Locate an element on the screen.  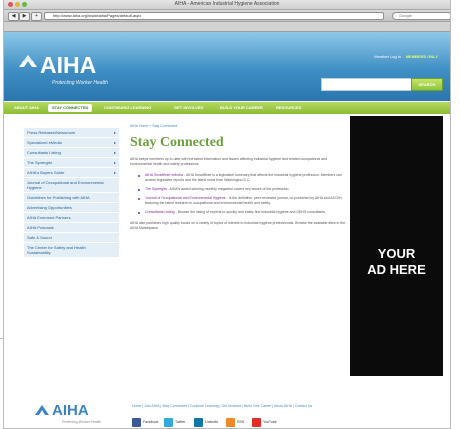
advertisement-banner: YOUR AD HERE is located at coordinates (396, 246).